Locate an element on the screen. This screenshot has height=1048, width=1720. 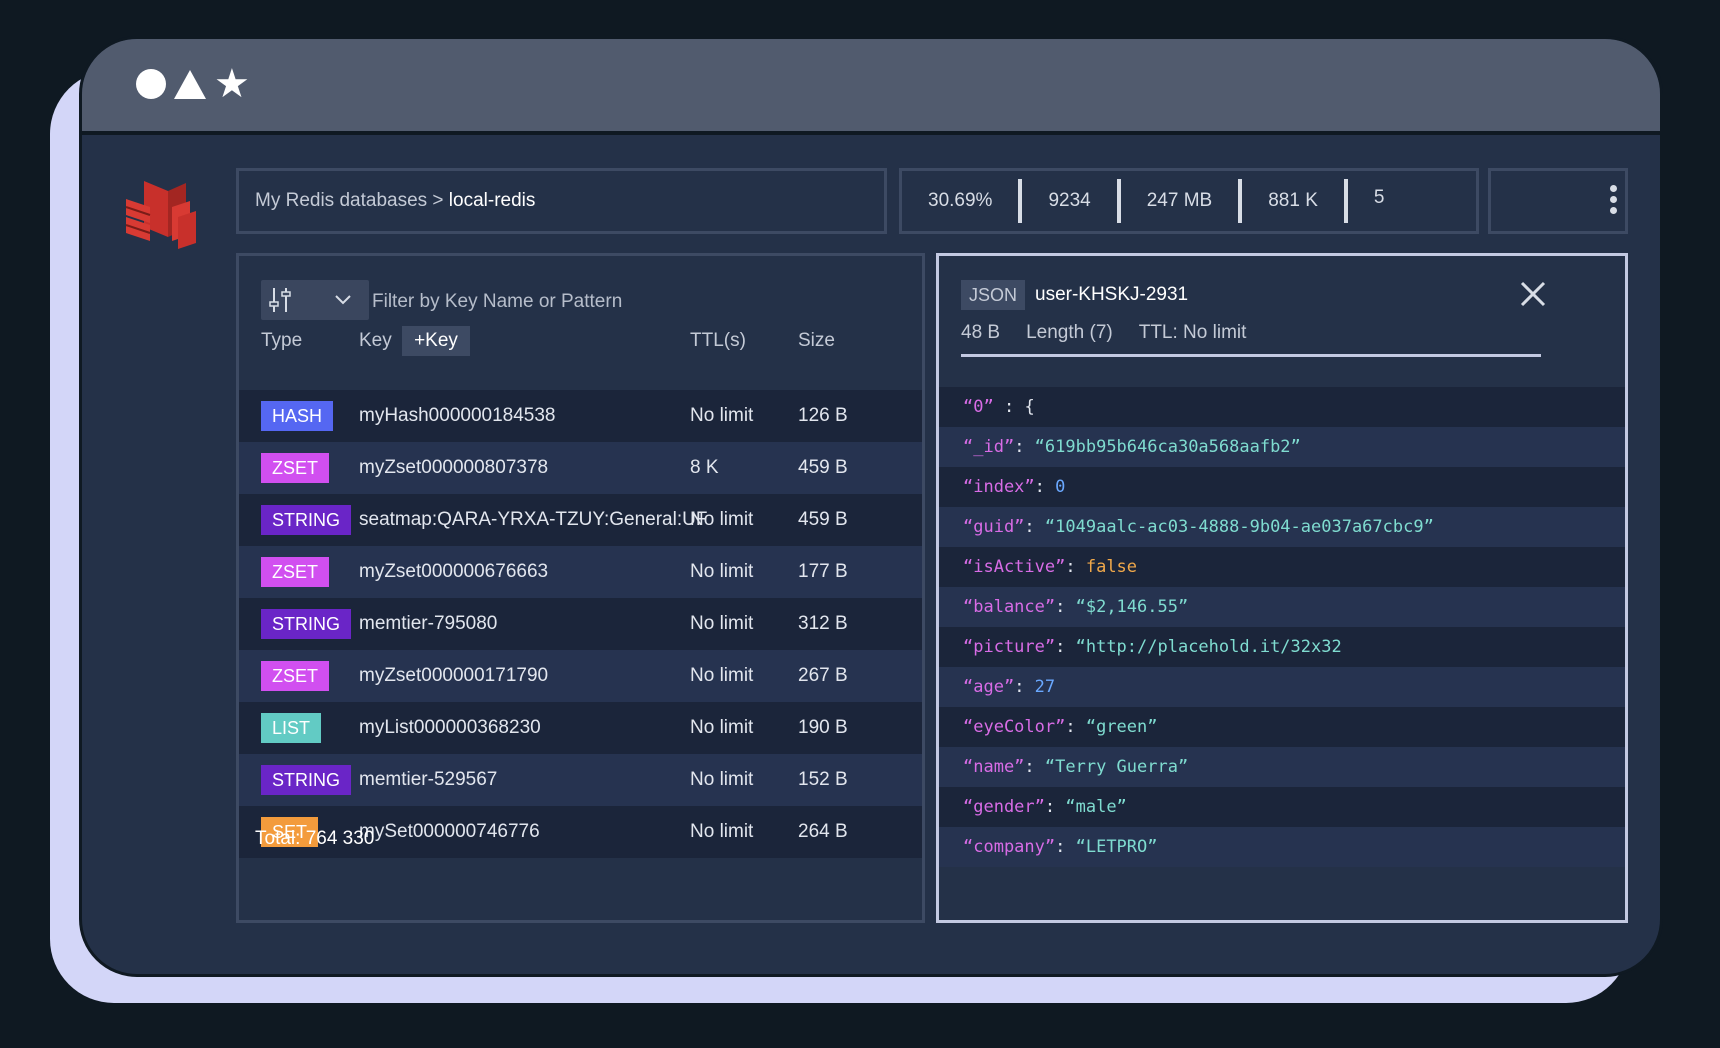
json-line: “company”: “LETPRO” is located at coordinates (1282, 847).